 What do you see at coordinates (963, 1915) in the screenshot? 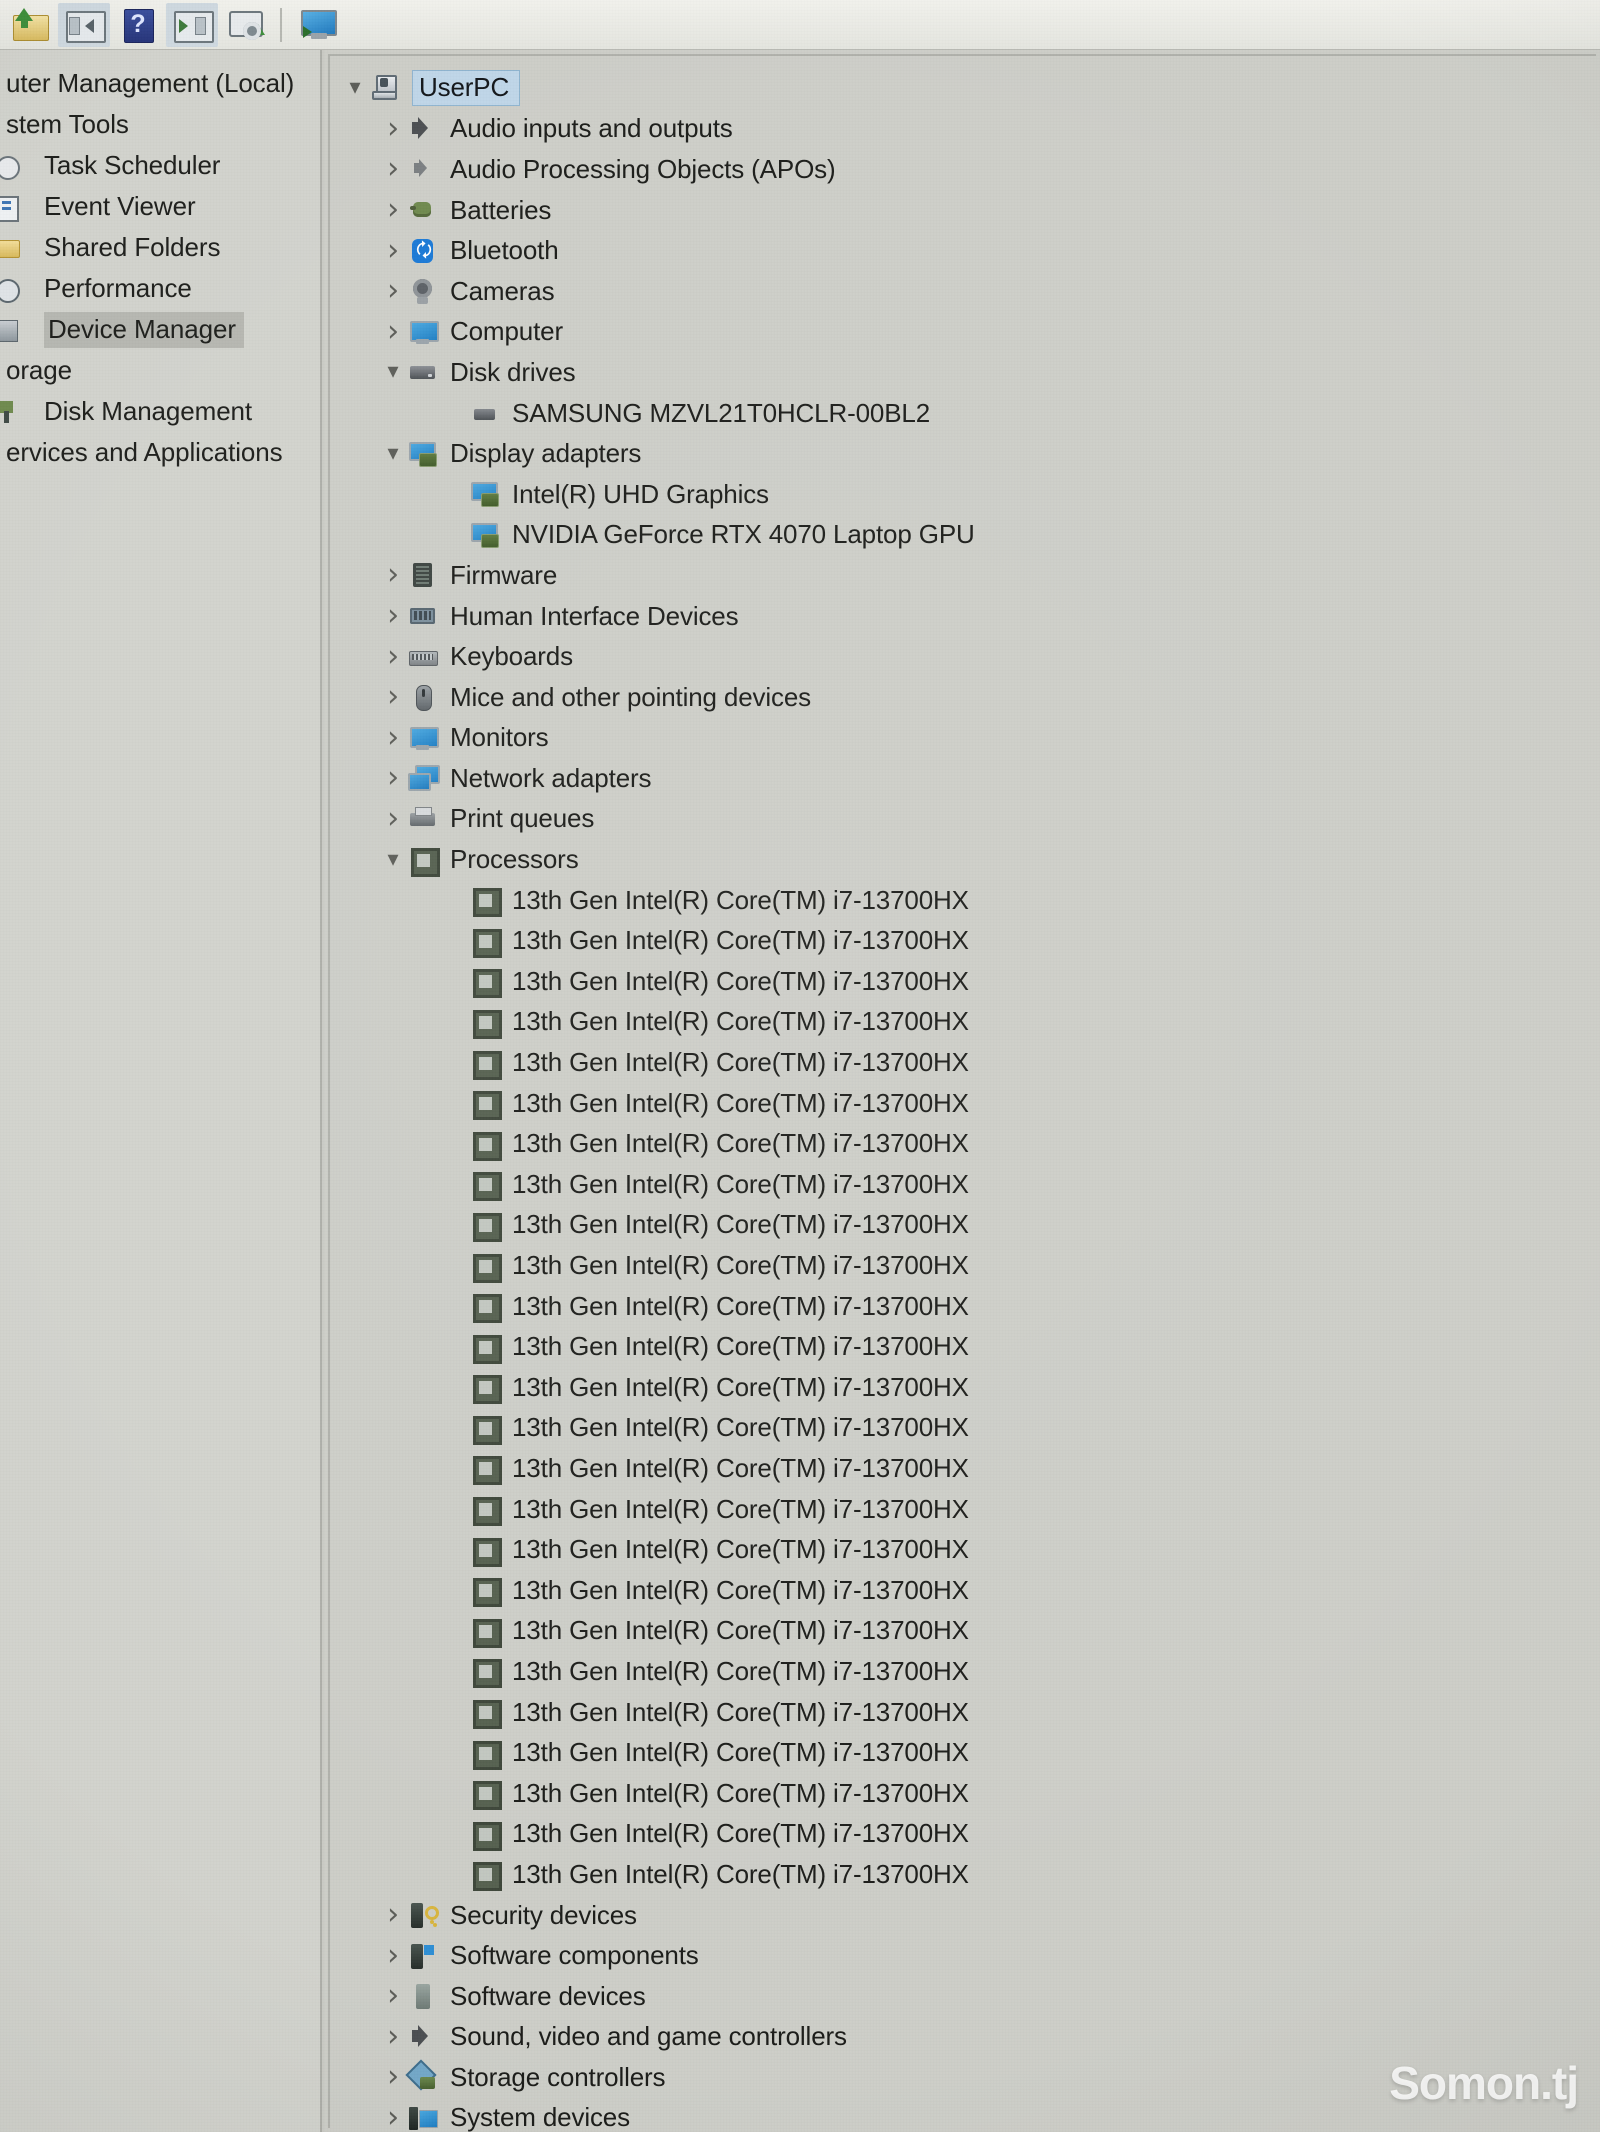
I see `device-node-security-devices: › Security devices` at bounding box center [963, 1915].